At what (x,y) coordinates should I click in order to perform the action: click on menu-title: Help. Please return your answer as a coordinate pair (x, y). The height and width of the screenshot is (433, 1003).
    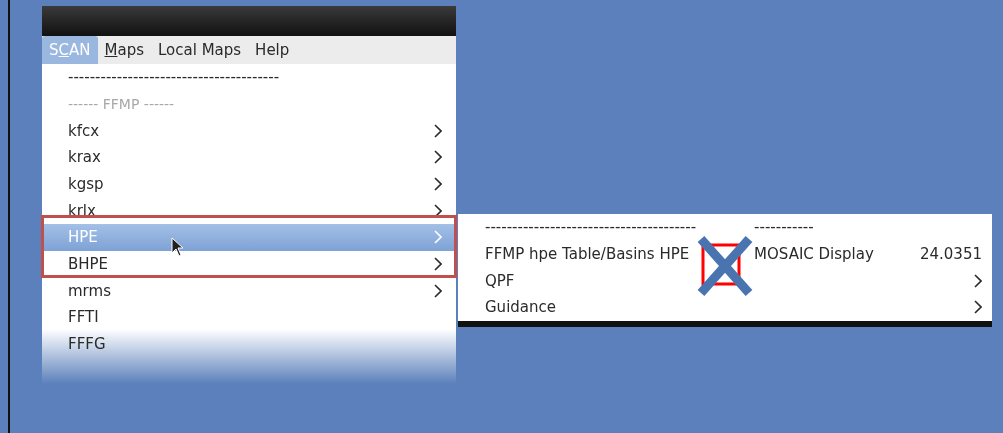
    Looking at the image, I should click on (272, 50).